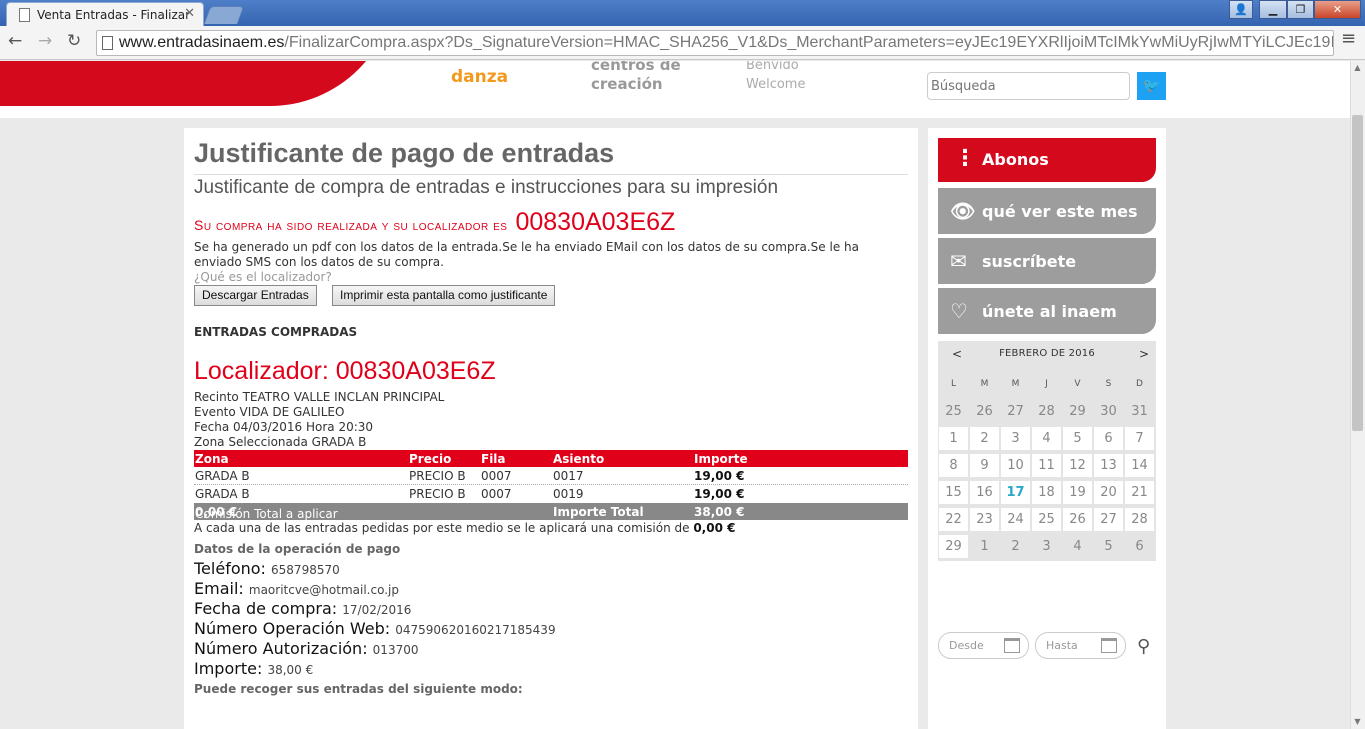 The image size is (1365, 729). I want to click on col-fila: Fila, so click(493, 459).